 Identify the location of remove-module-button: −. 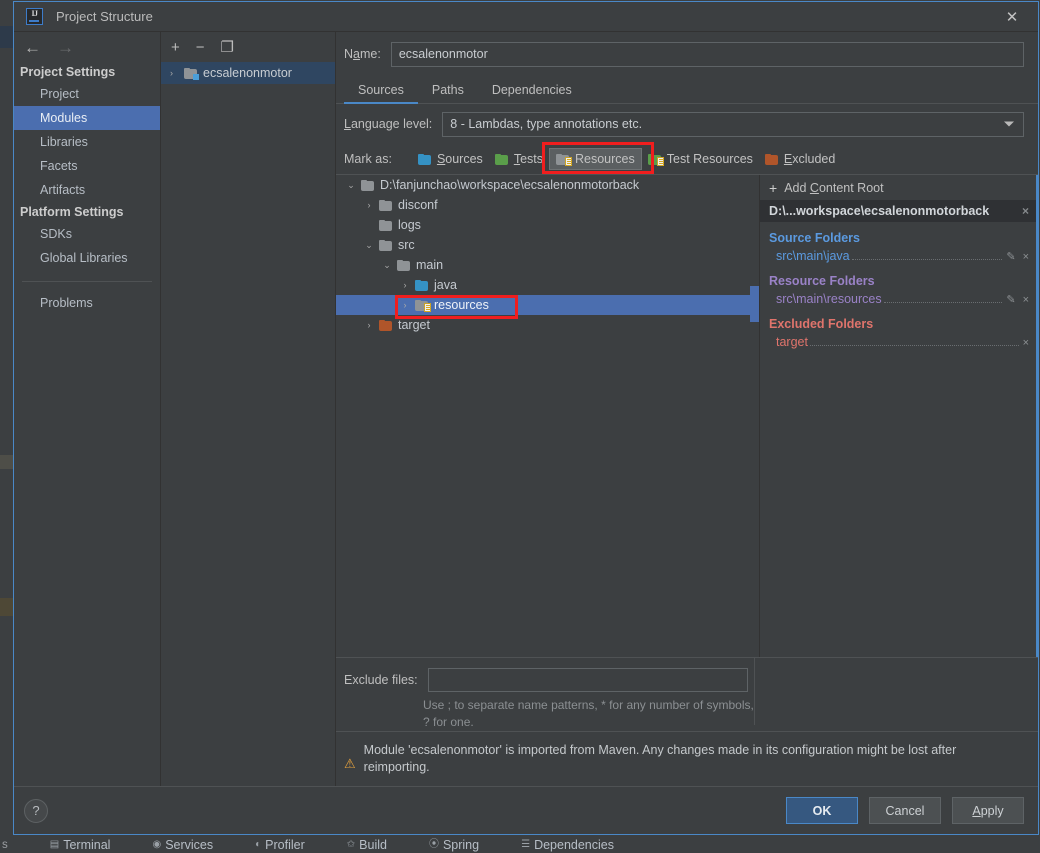
(200, 47).